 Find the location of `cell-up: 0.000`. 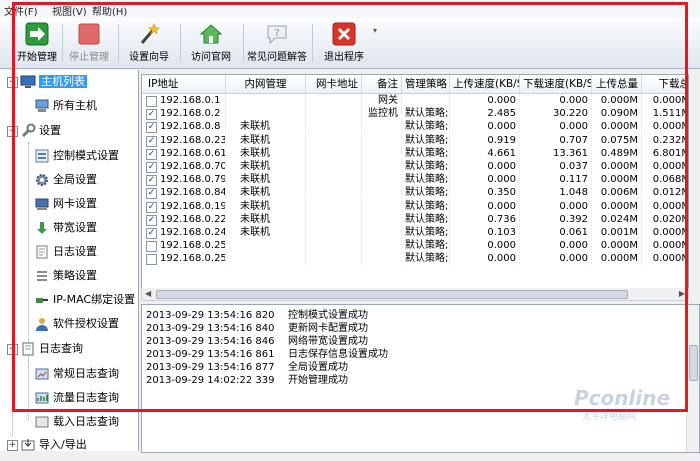

cell-up: 0.000 is located at coordinates (485, 206).